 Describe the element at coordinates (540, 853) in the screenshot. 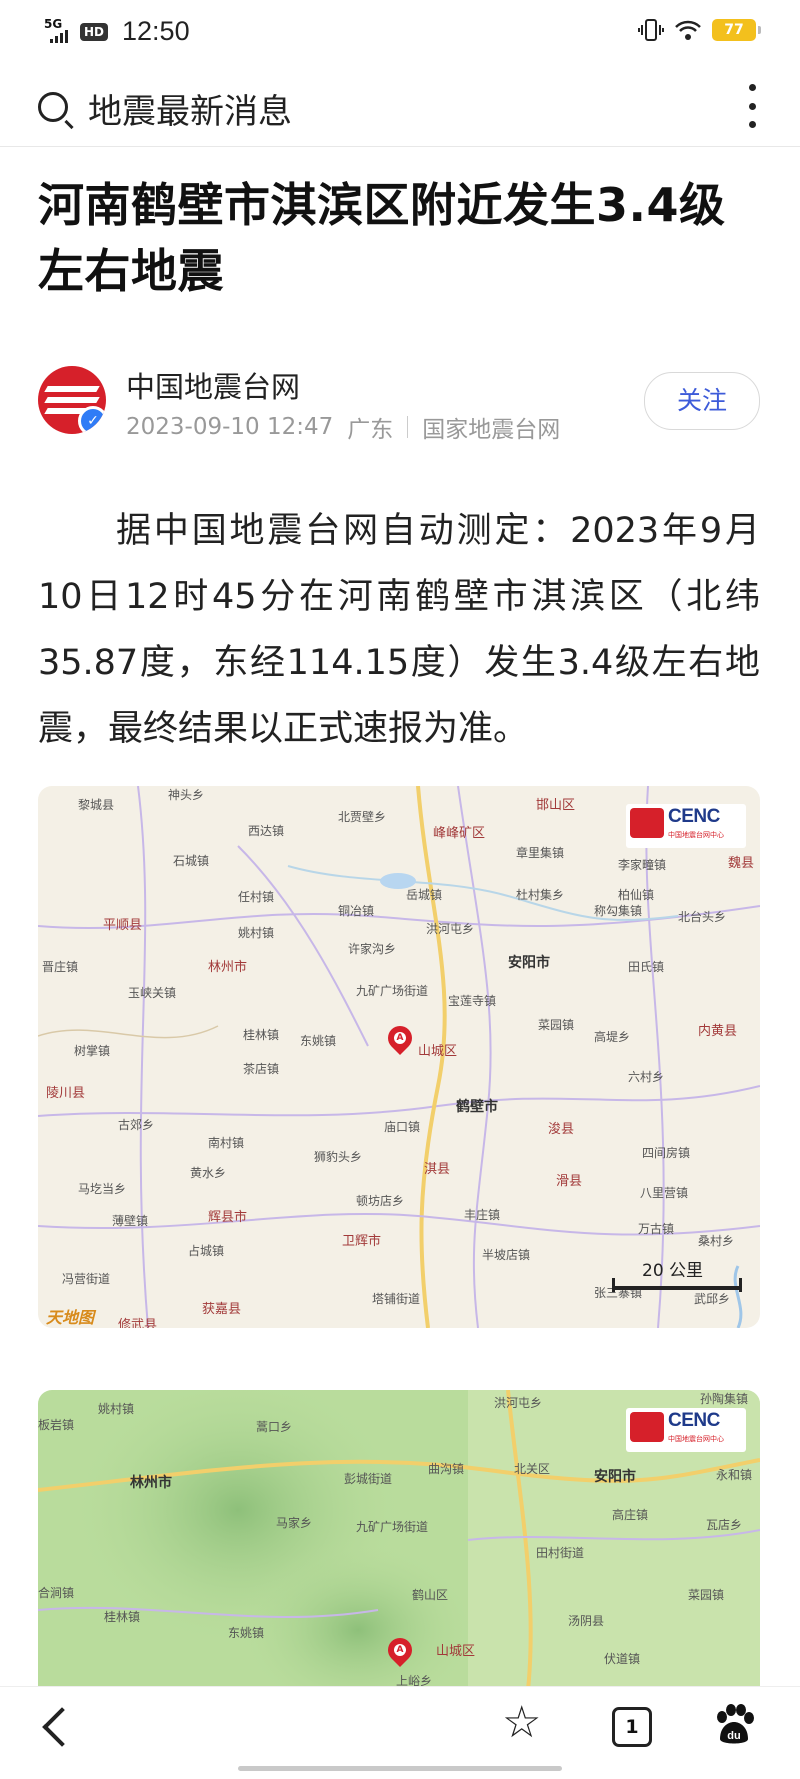

I see `place-label: 章里集镇` at that location.